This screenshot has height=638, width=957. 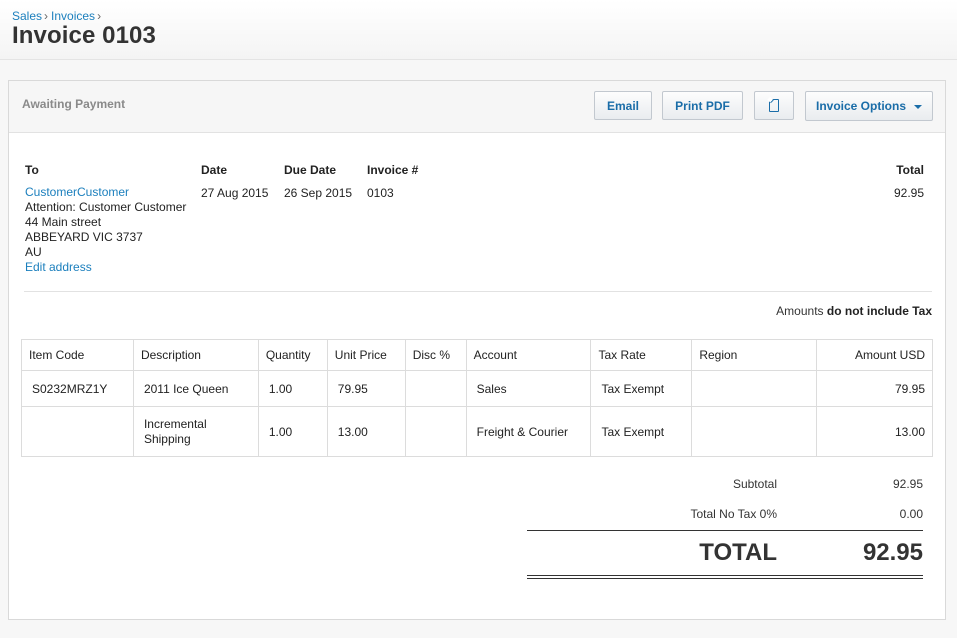 What do you see at coordinates (874, 388) in the screenshot?
I see `cell-amount: 79.95` at bounding box center [874, 388].